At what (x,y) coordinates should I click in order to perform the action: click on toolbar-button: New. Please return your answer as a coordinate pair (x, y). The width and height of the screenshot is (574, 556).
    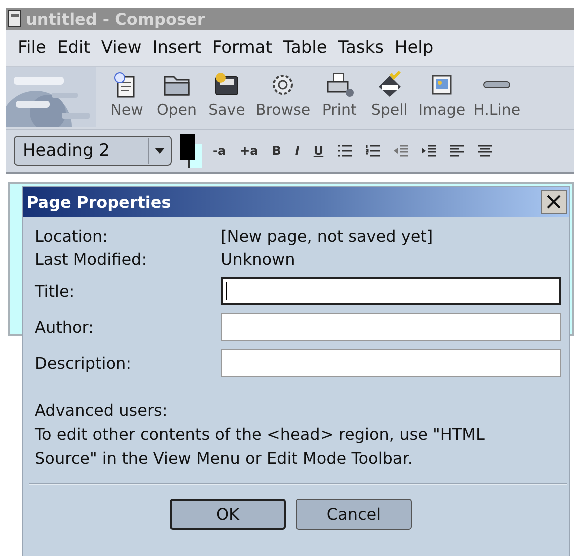
    Looking at the image, I should click on (127, 98).